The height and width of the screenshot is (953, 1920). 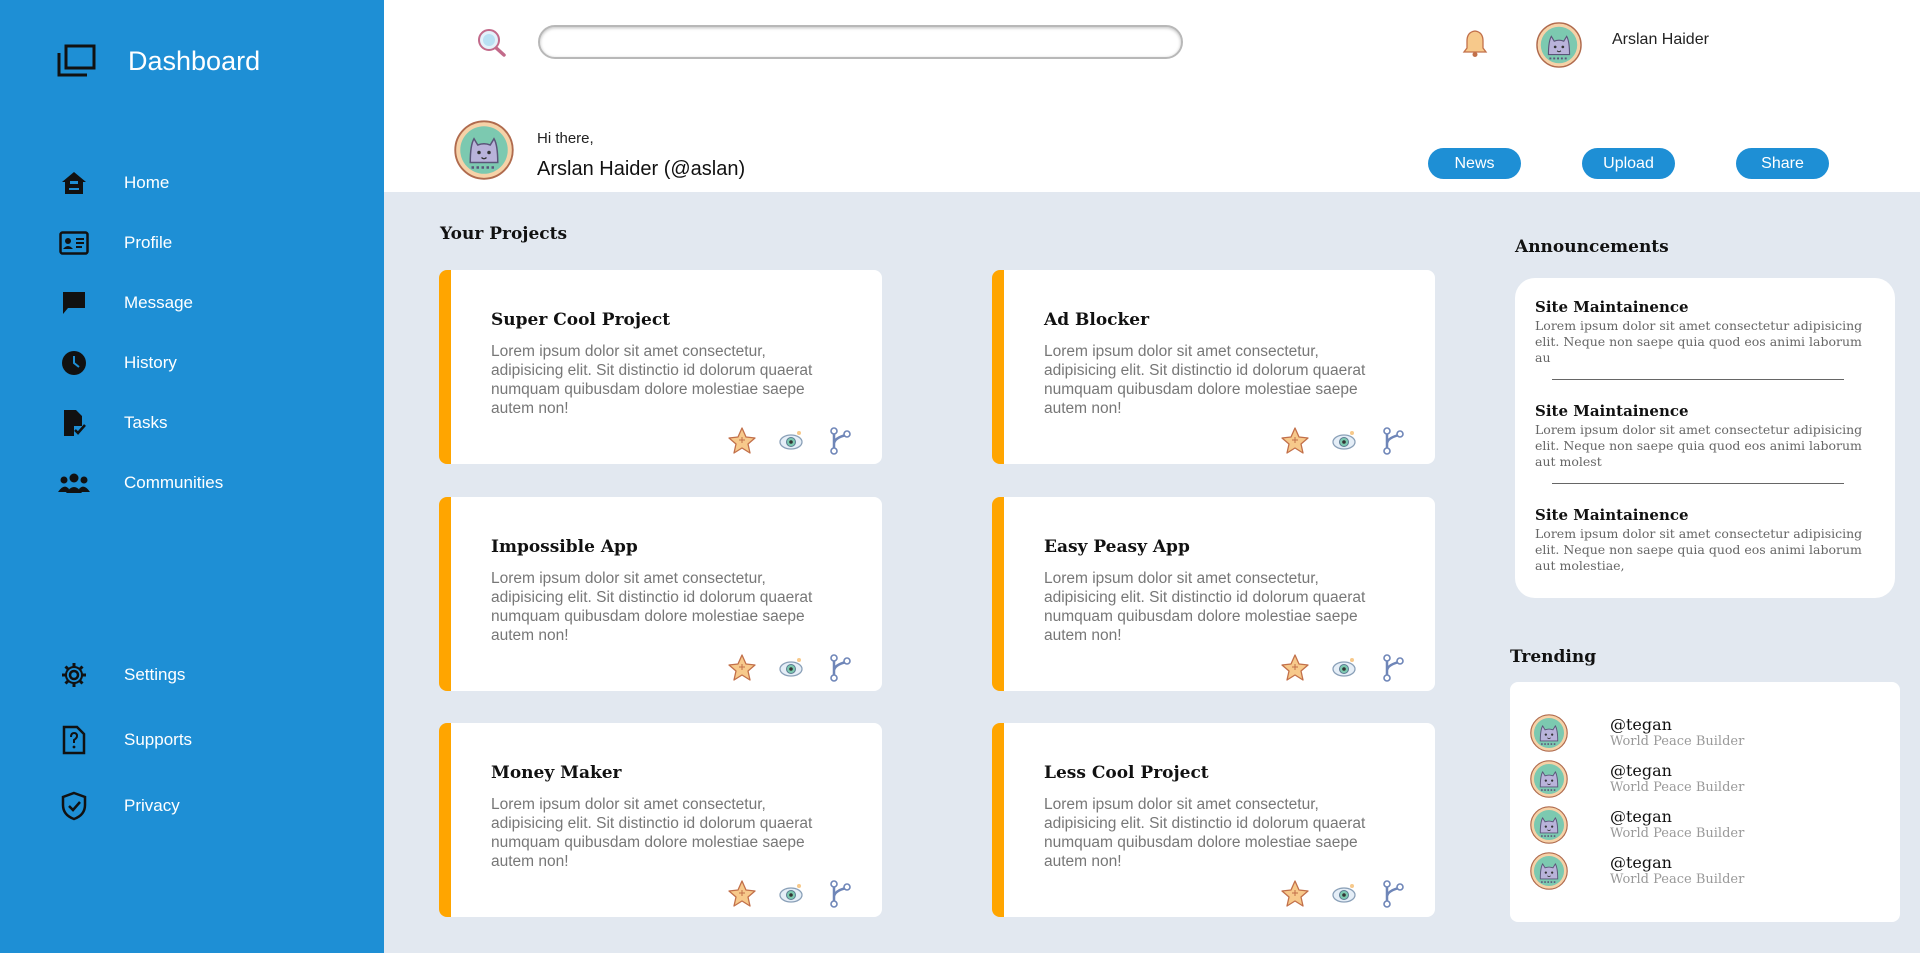 I want to click on sidebar-item-label: Communities, so click(x=174, y=482).